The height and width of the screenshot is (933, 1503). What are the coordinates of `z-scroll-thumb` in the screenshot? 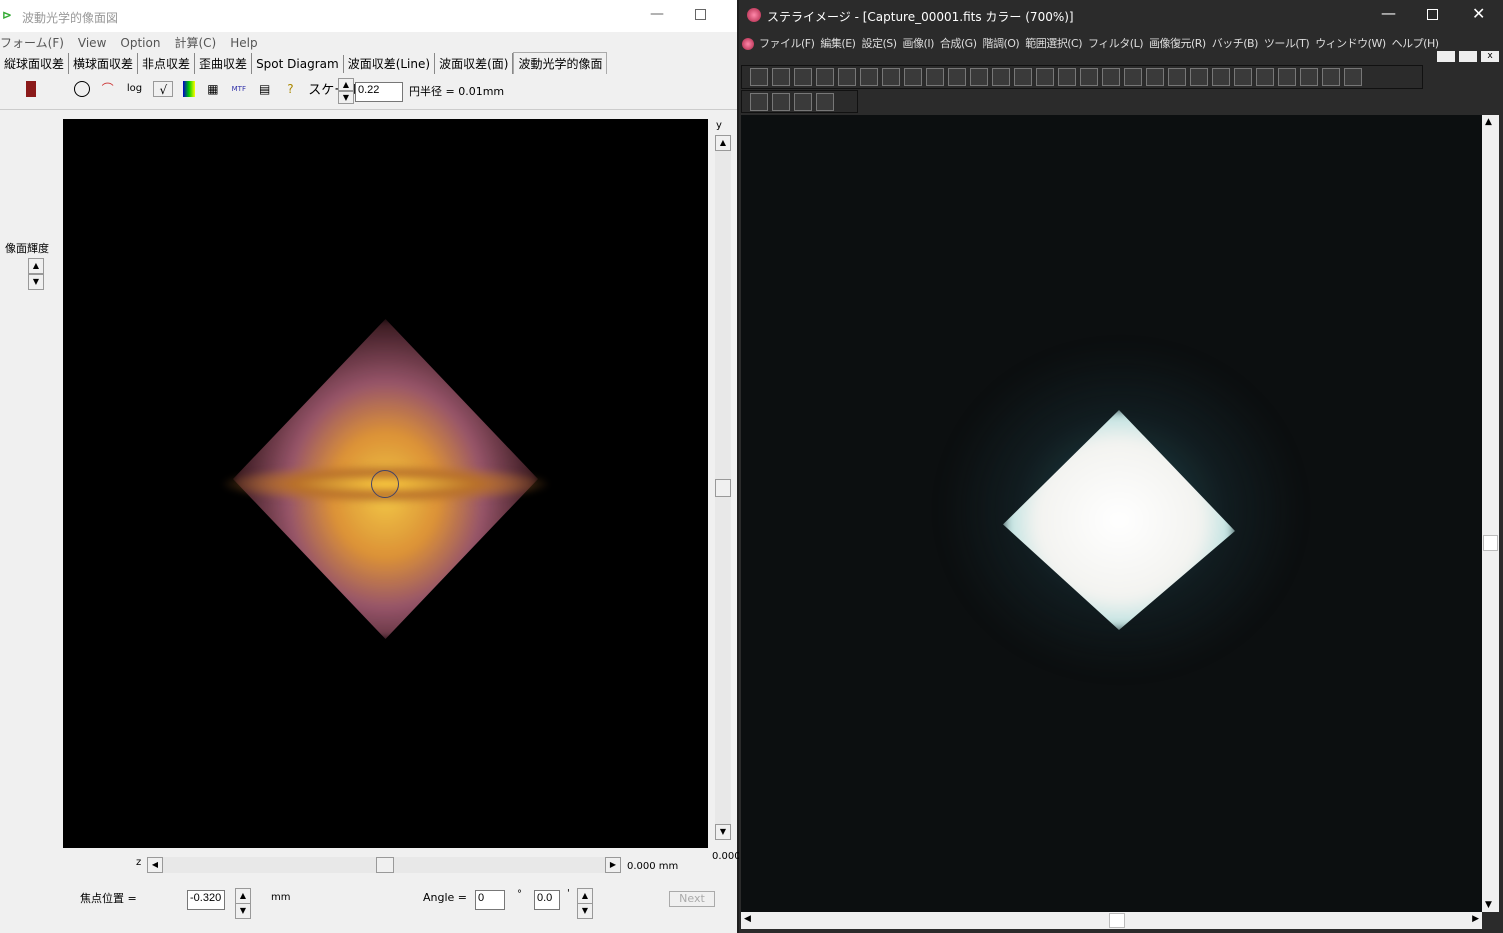 It's located at (385, 865).